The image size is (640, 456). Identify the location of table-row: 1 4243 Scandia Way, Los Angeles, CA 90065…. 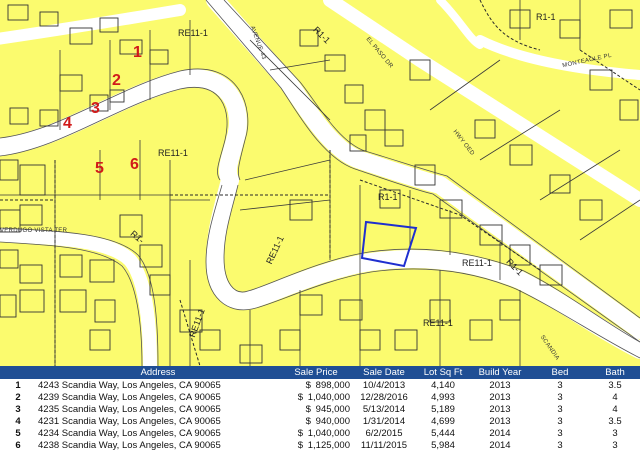
(320, 385).